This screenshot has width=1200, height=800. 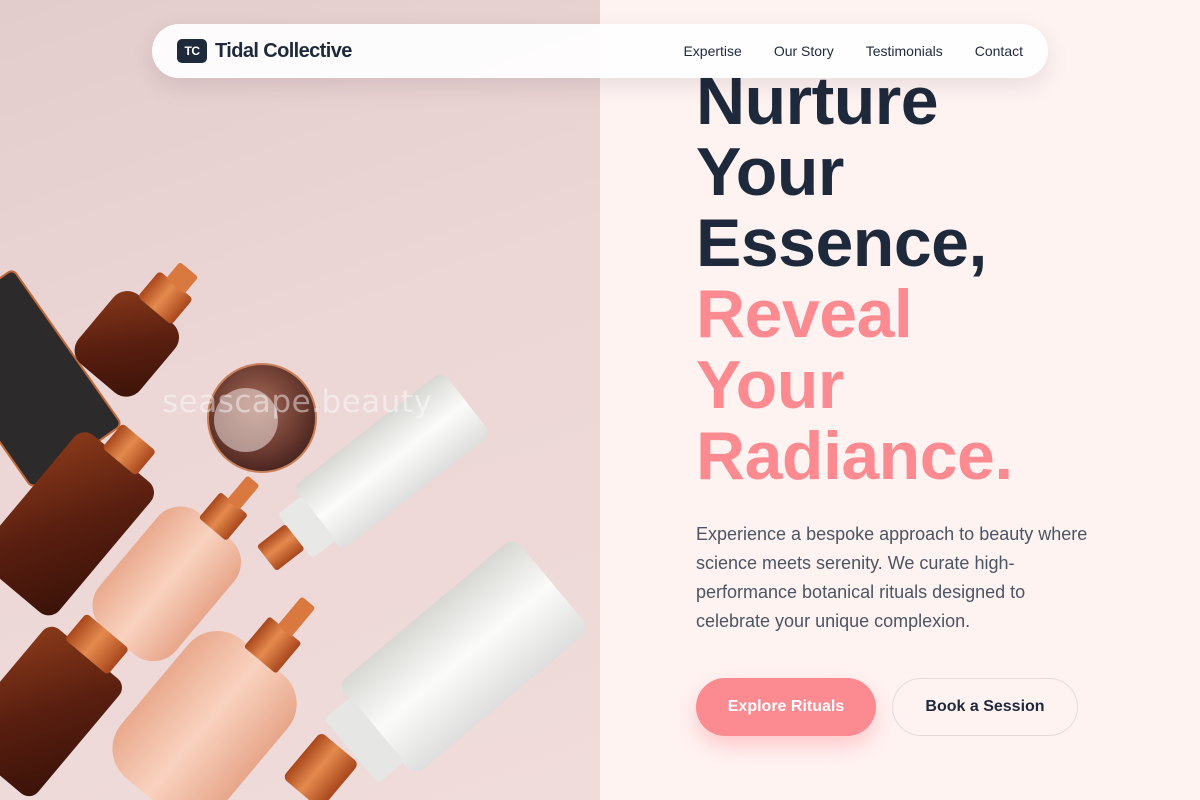 What do you see at coordinates (999, 51) in the screenshot?
I see `nav-link-contact: Contact` at bounding box center [999, 51].